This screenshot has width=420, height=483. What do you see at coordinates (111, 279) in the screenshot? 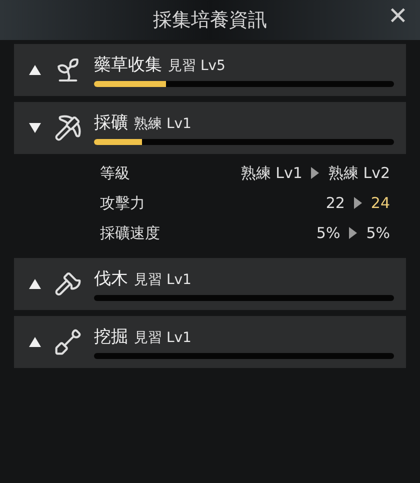
I see `skill-name: 伐木` at bounding box center [111, 279].